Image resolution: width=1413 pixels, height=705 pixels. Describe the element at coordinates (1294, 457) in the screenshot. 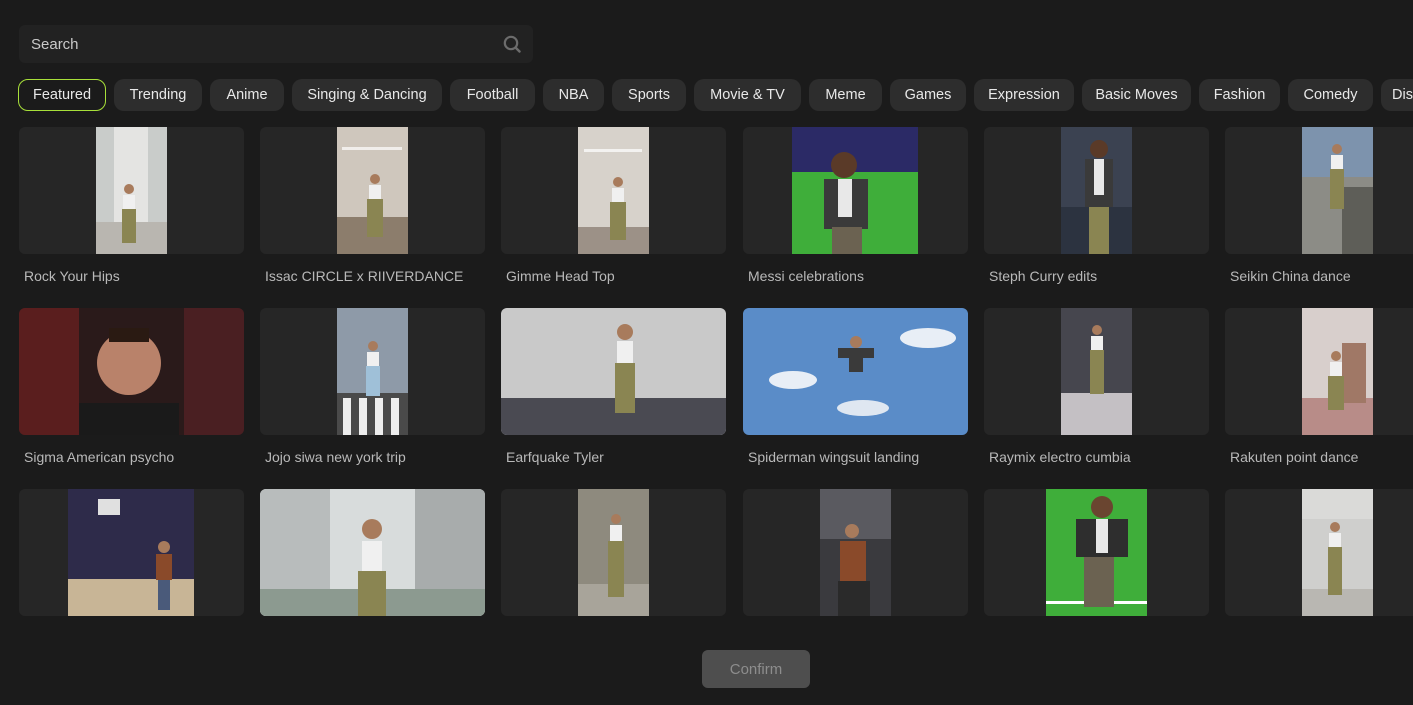

I see `card-title: Rakuten point dance` at that location.